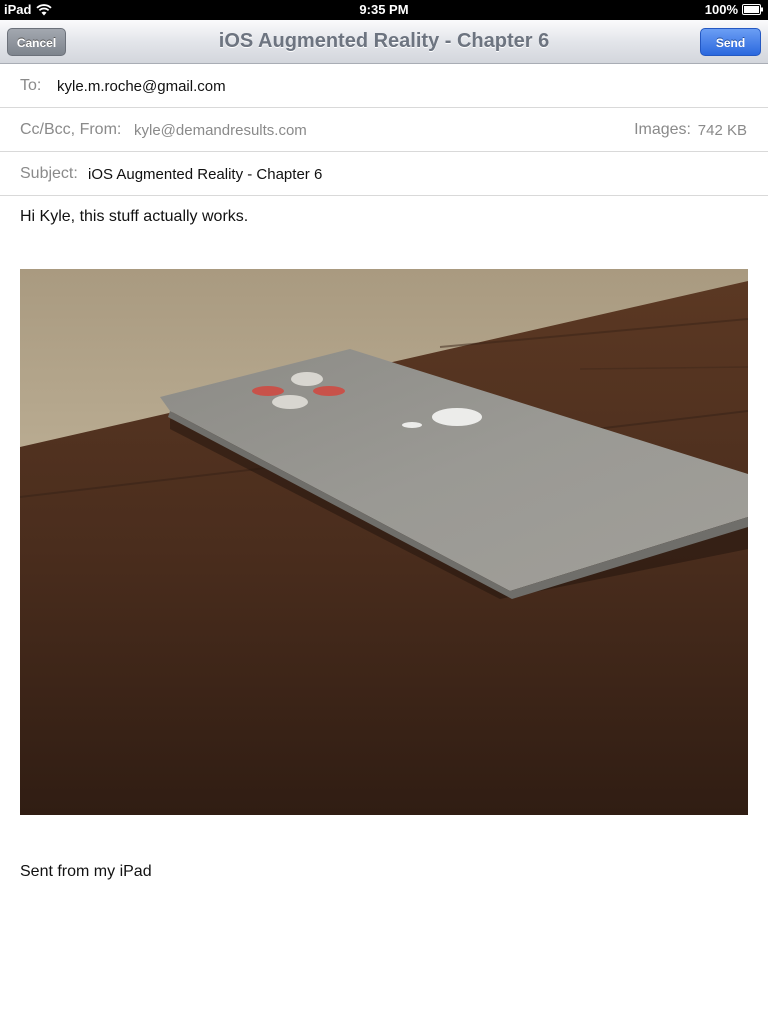  Describe the element at coordinates (134, 217) in the screenshot. I see `message-body: Hi Kyle, this stuff actually works.` at that location.